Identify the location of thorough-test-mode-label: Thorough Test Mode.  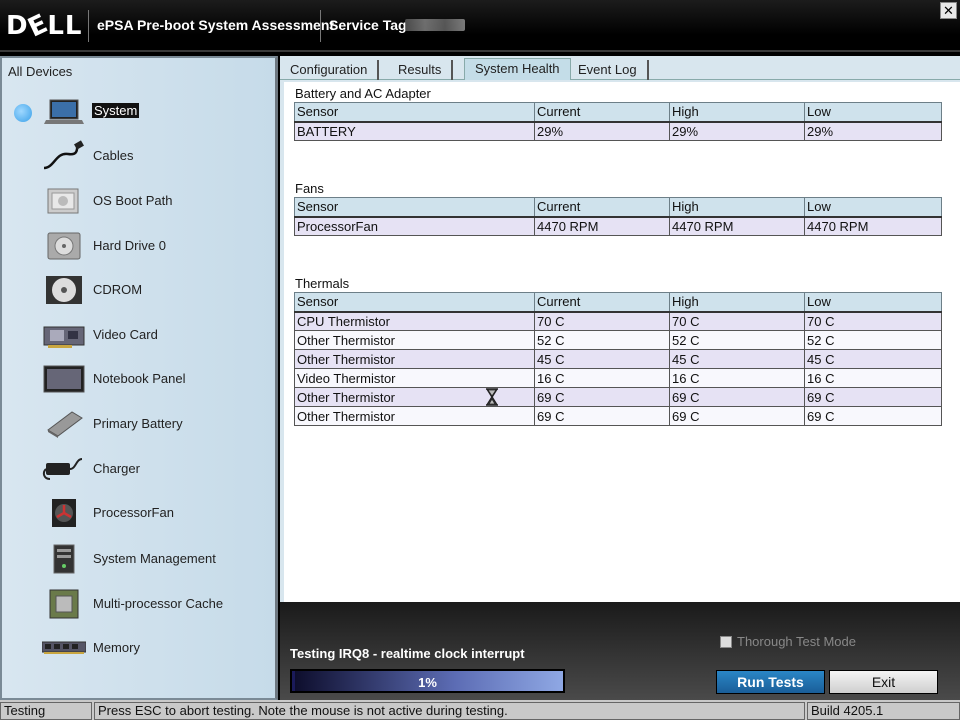
(796, 641).